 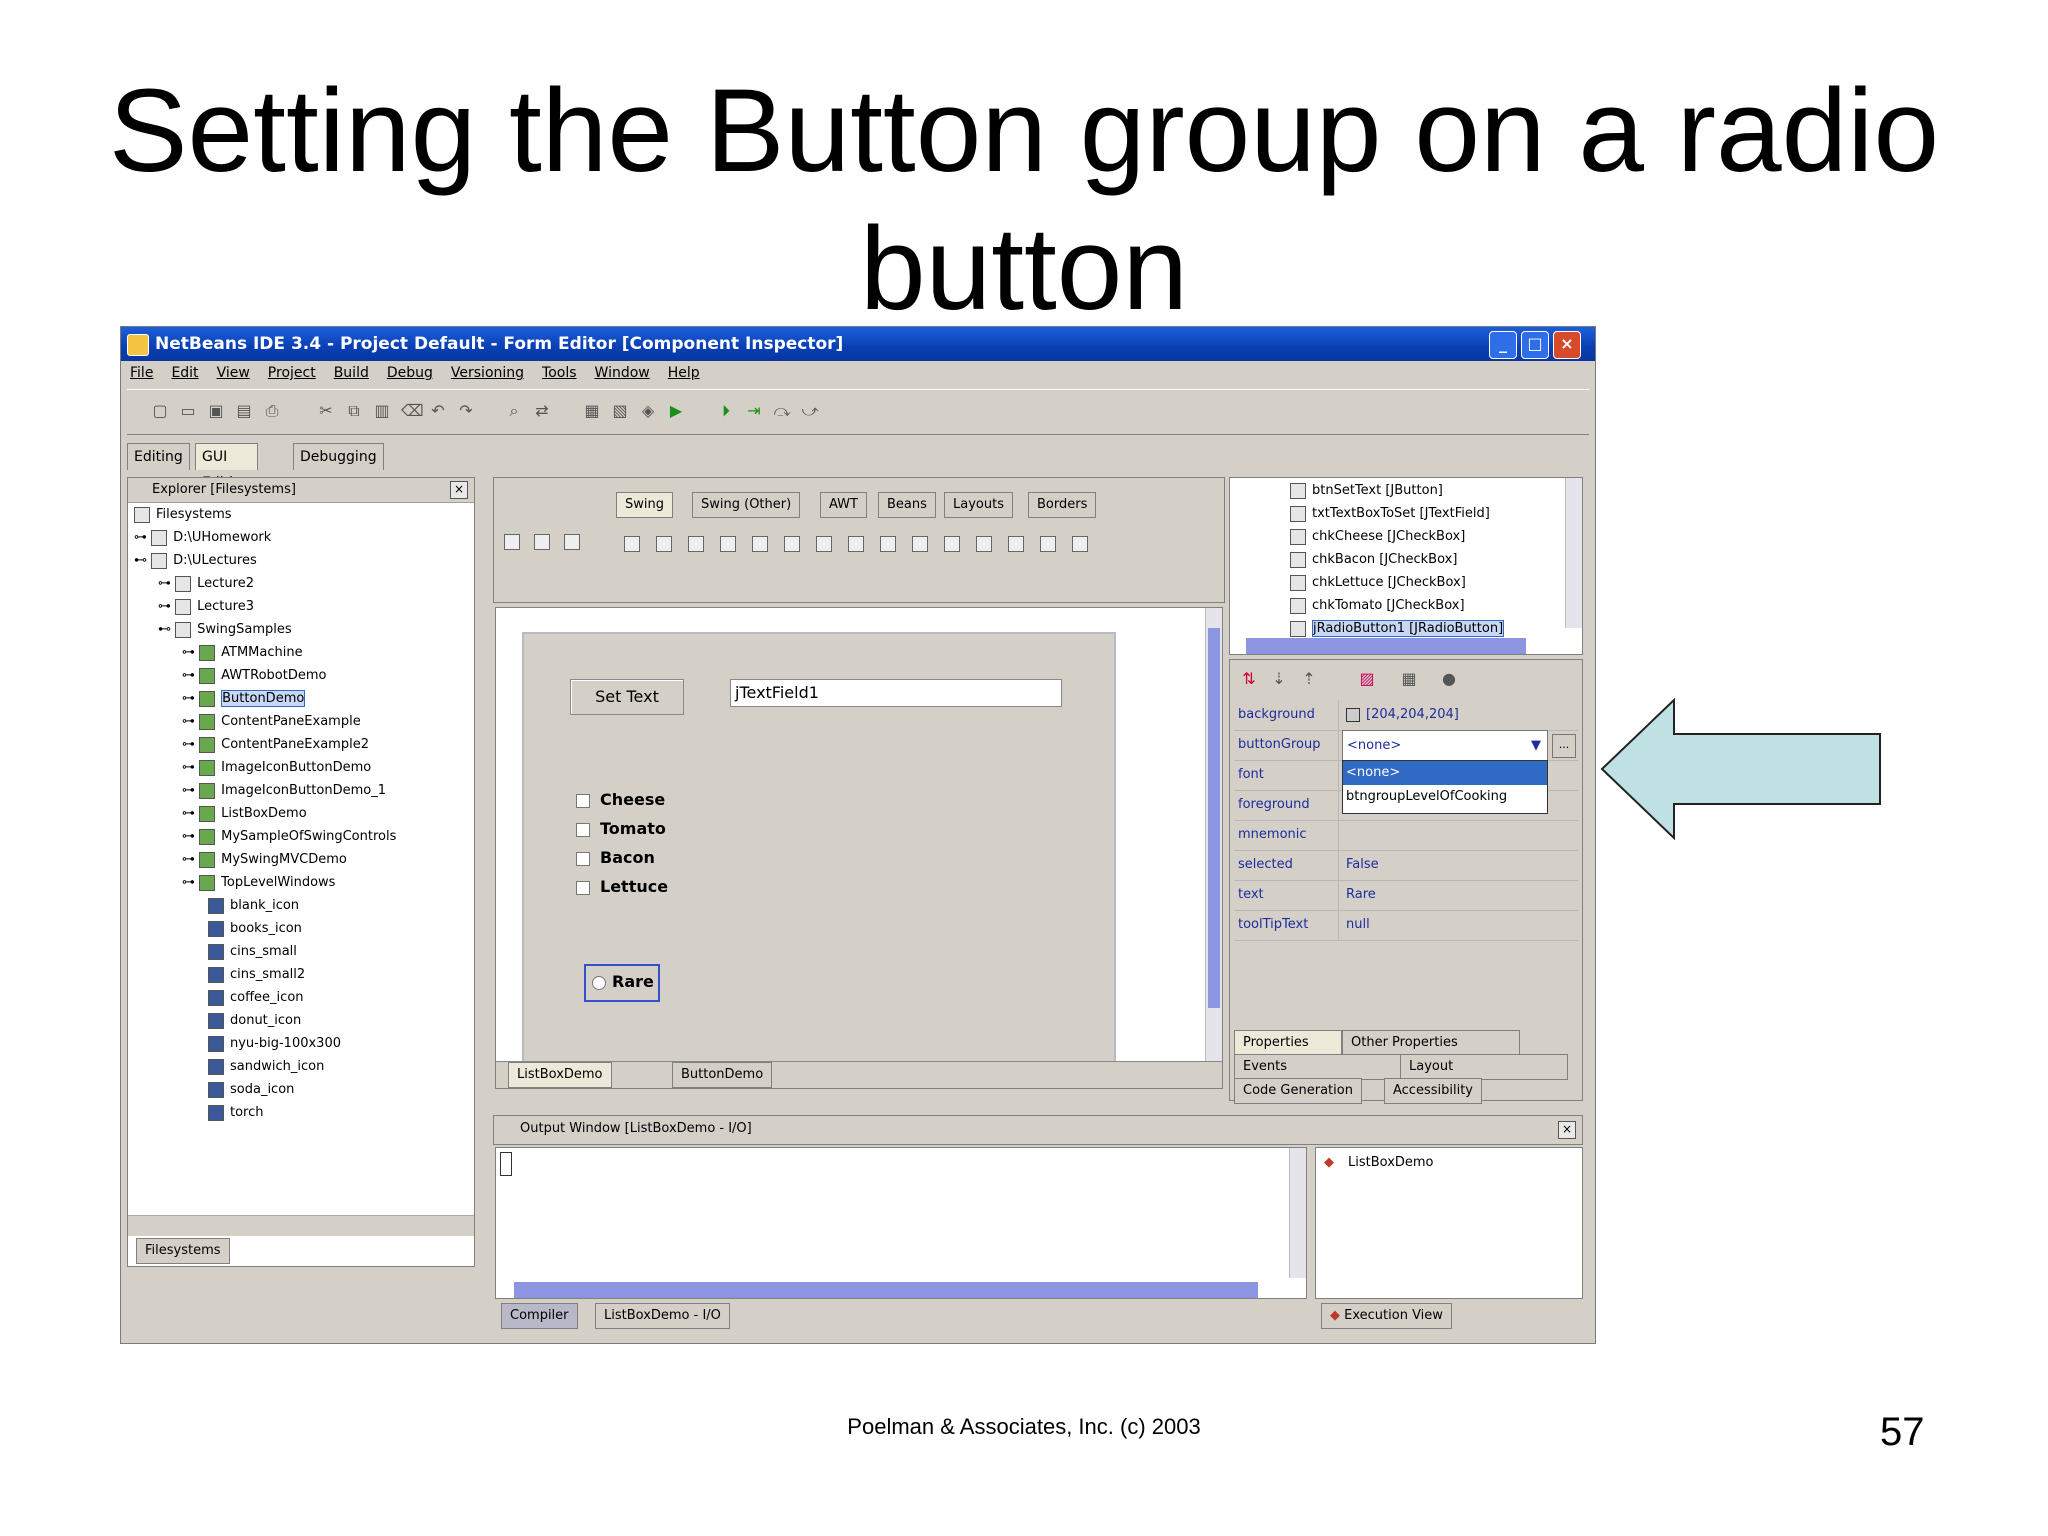 What do you see at coordinates (622, 983) in the screenshot?
I see `rare-radio-button: Rare` at bounding box center [622, 983].